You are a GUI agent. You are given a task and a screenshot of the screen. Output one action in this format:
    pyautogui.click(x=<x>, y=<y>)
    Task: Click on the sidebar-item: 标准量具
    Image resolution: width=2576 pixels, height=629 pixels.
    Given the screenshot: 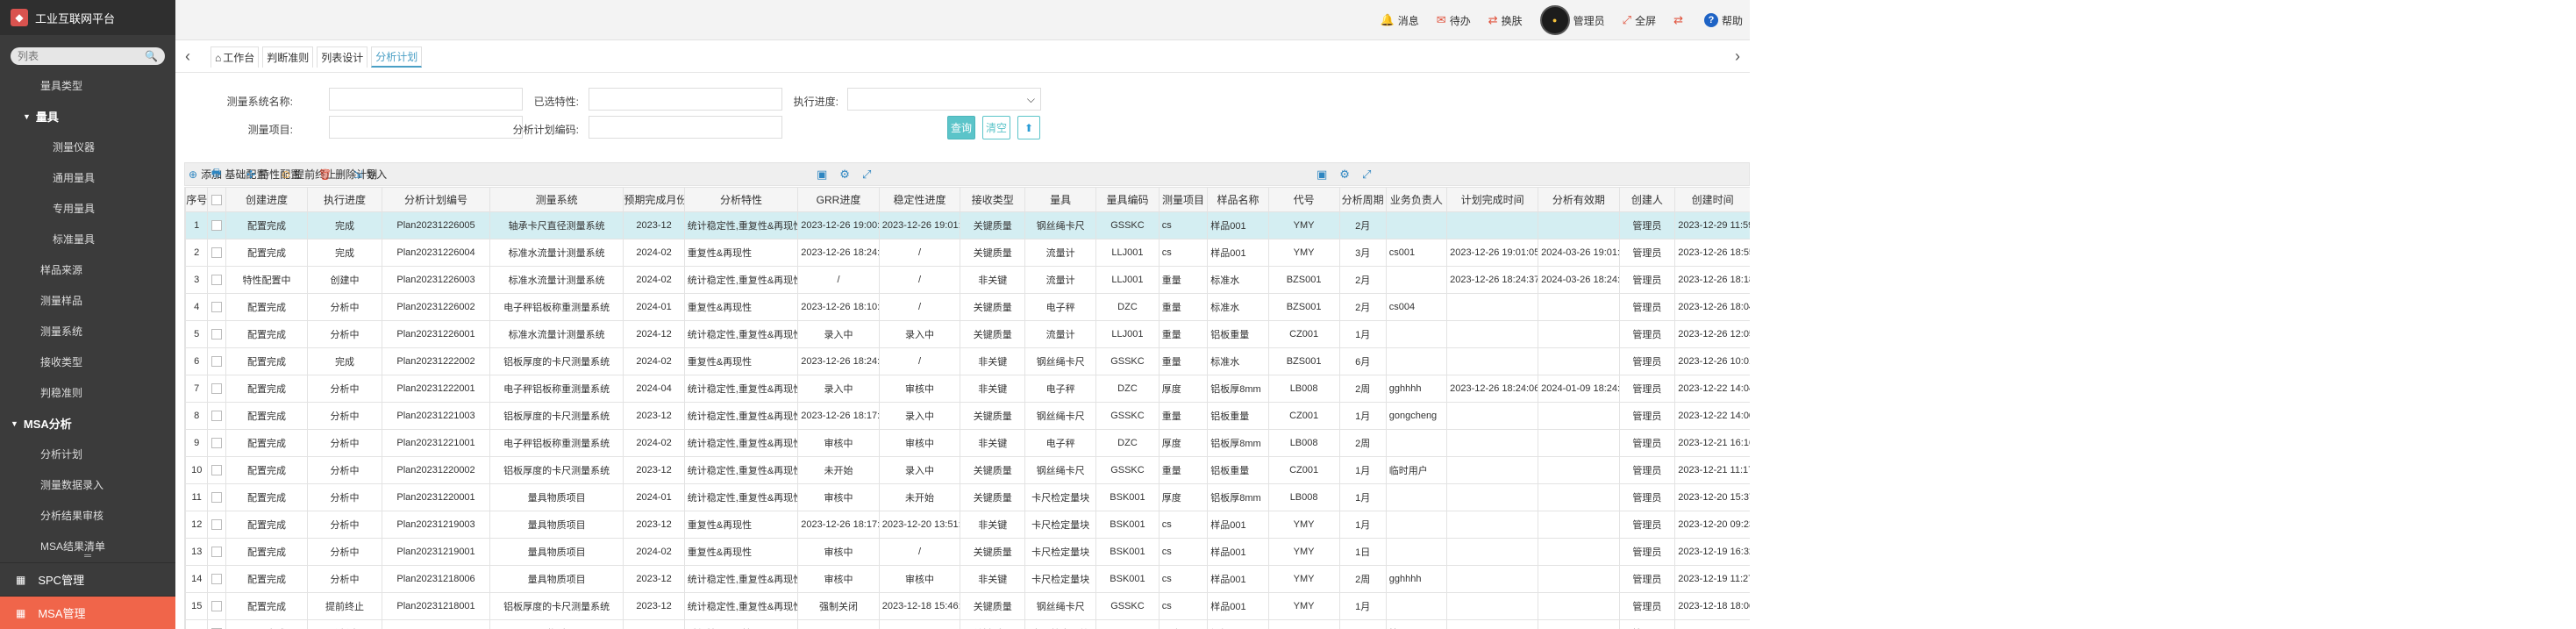 What is the action you would take?
    pyautogui.click(x=88, y=239)
    